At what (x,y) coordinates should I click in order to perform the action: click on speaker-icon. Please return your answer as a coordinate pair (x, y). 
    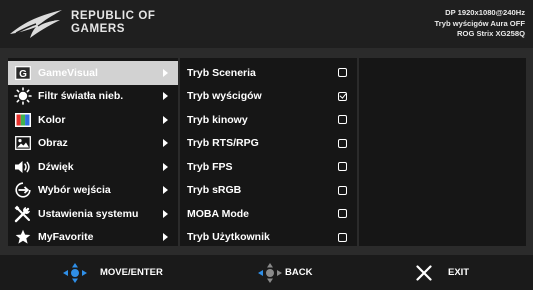
    Looking at the image, I should click on (23, 167).